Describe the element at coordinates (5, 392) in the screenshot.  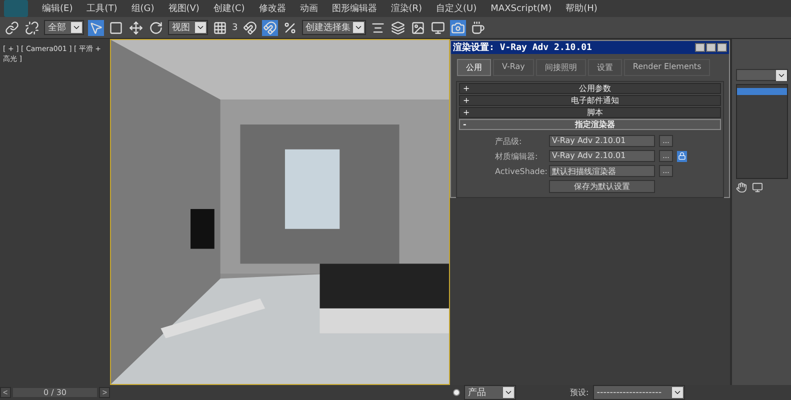
I see `timeline-prev-button: <` at that location.